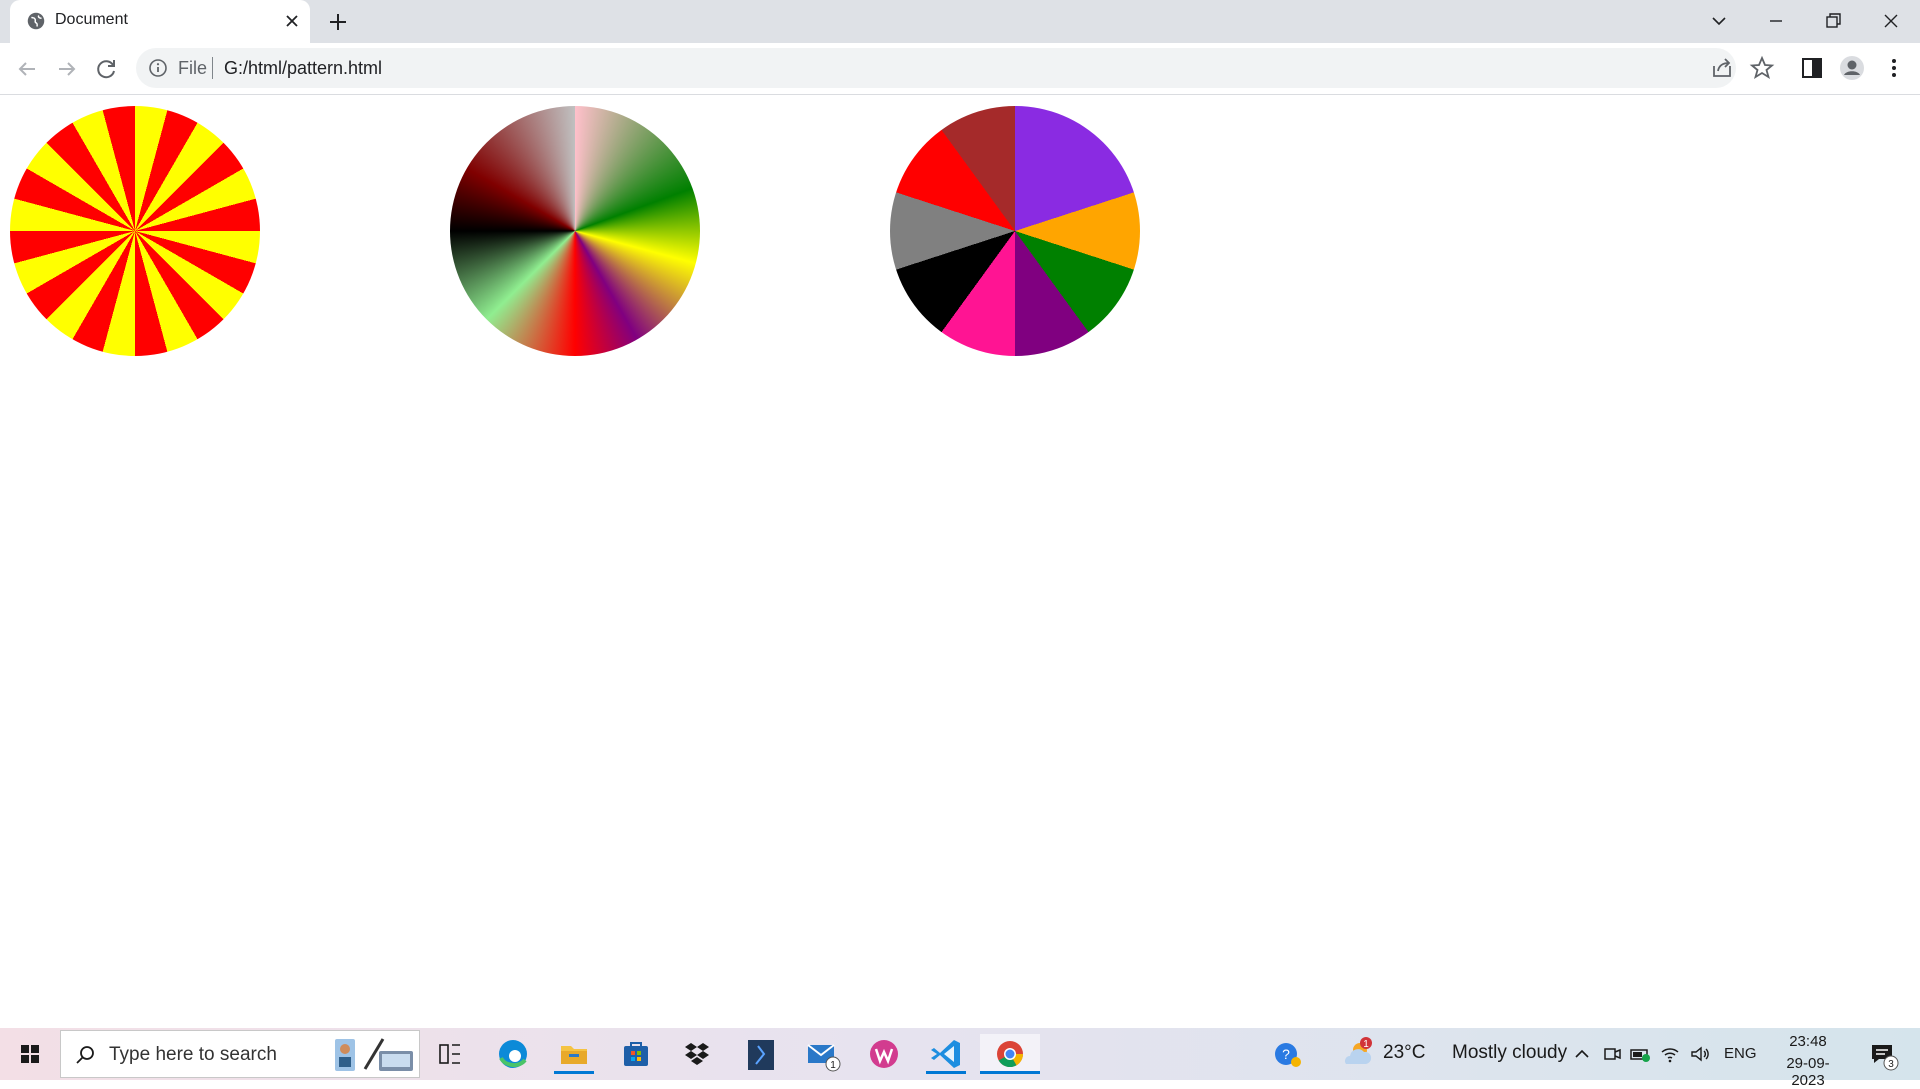 The width and height of the screenshot is (1920, 1089). Describe the element at coordinates (760, 1054) in the screenshot. I see `terminal-app-icon` at that location.